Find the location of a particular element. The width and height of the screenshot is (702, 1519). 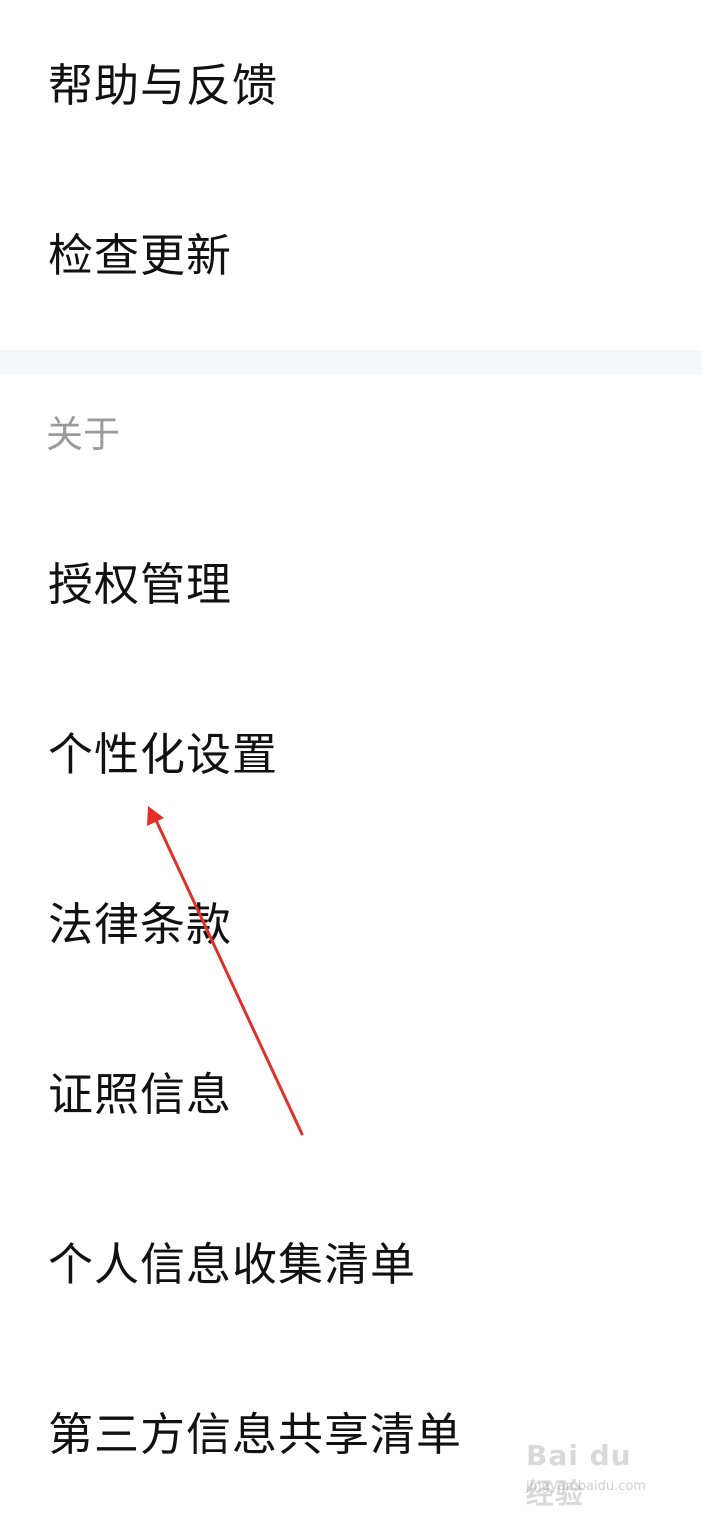

menu-item-label: 法律条款 is located at coordinates (140, 924).